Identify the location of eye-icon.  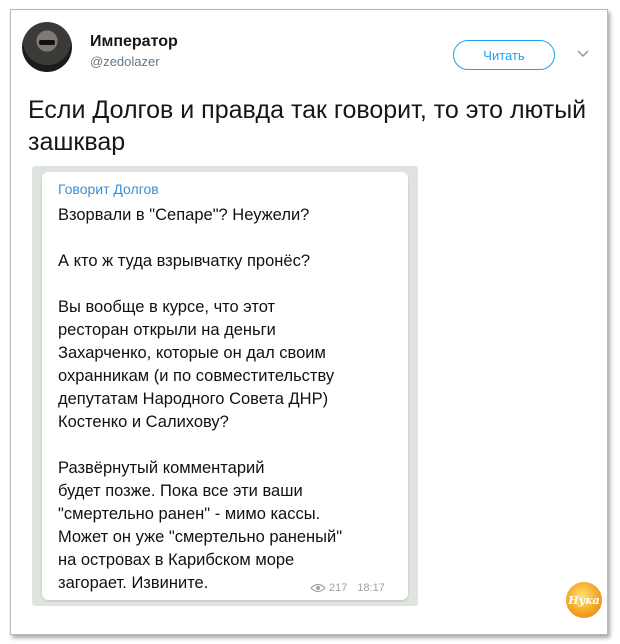
(318, 588).